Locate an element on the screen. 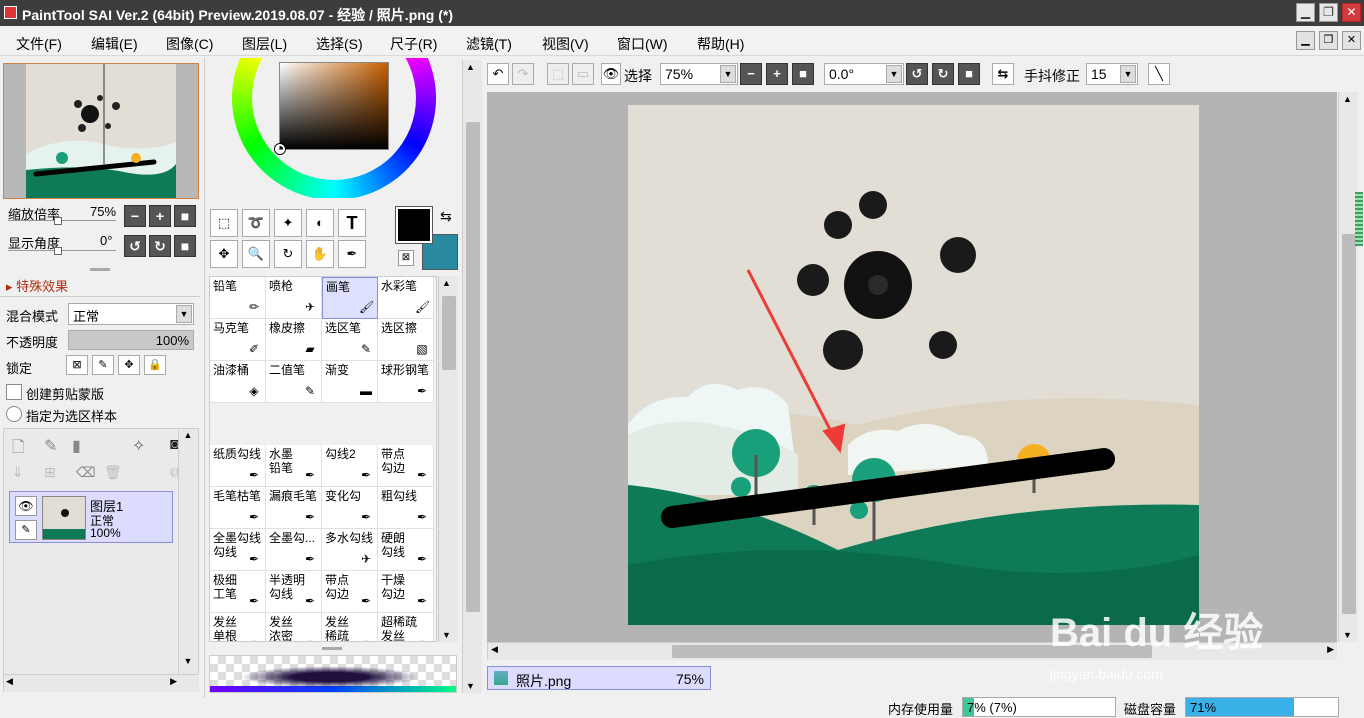 The image size is (1364, 718). brush-slot: 勾线2 ✒ is located at coordinates (350, 466).